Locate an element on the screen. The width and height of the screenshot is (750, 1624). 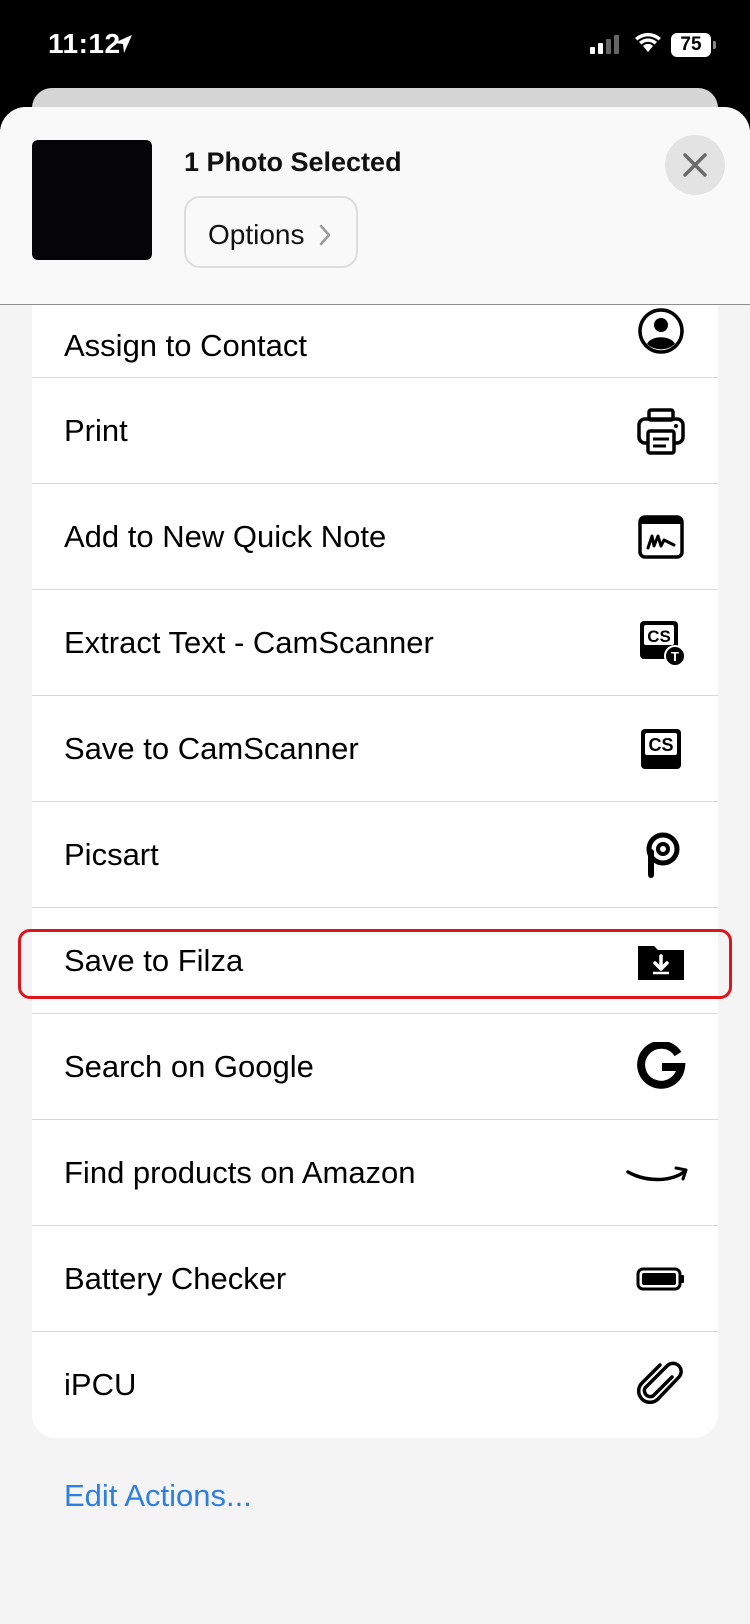
options-label: Options is located at coordinates (256, 234).